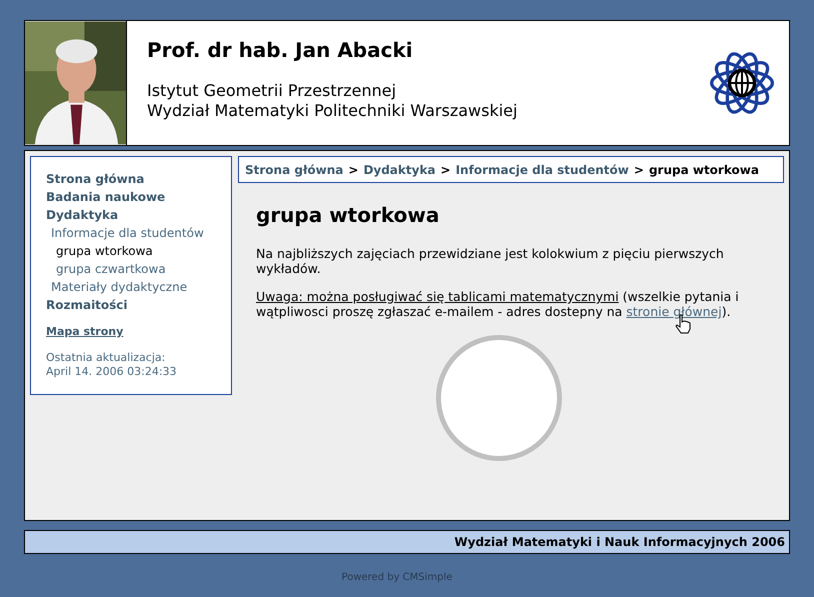 This screenshot has width=814, height=597. Describe the element at coordinates (131, 233) in the screenshot. I see `sidebar-item: Informacje dla studentów` at that location.